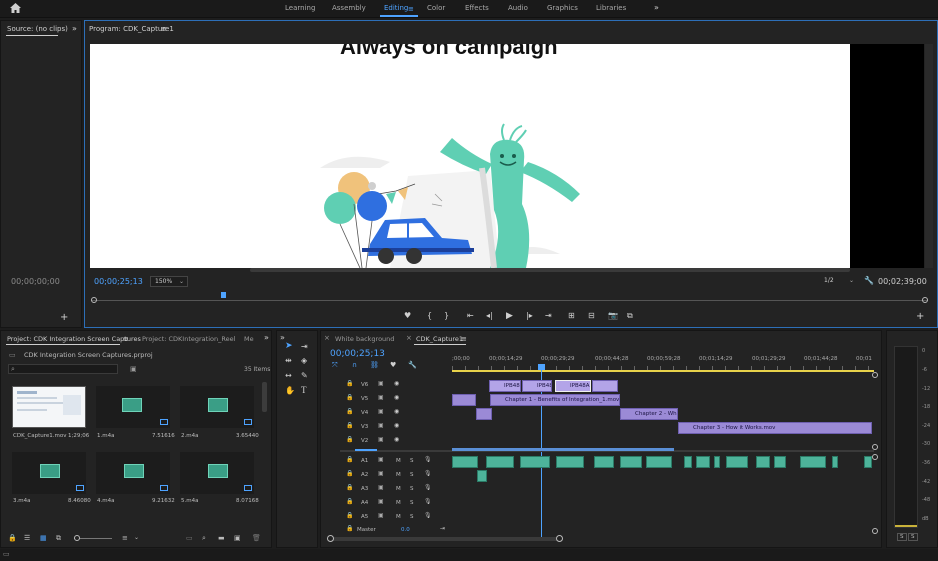  I want to click on timeline-clip: Chapter 3 - How it Works.mov, so click(775, 428).